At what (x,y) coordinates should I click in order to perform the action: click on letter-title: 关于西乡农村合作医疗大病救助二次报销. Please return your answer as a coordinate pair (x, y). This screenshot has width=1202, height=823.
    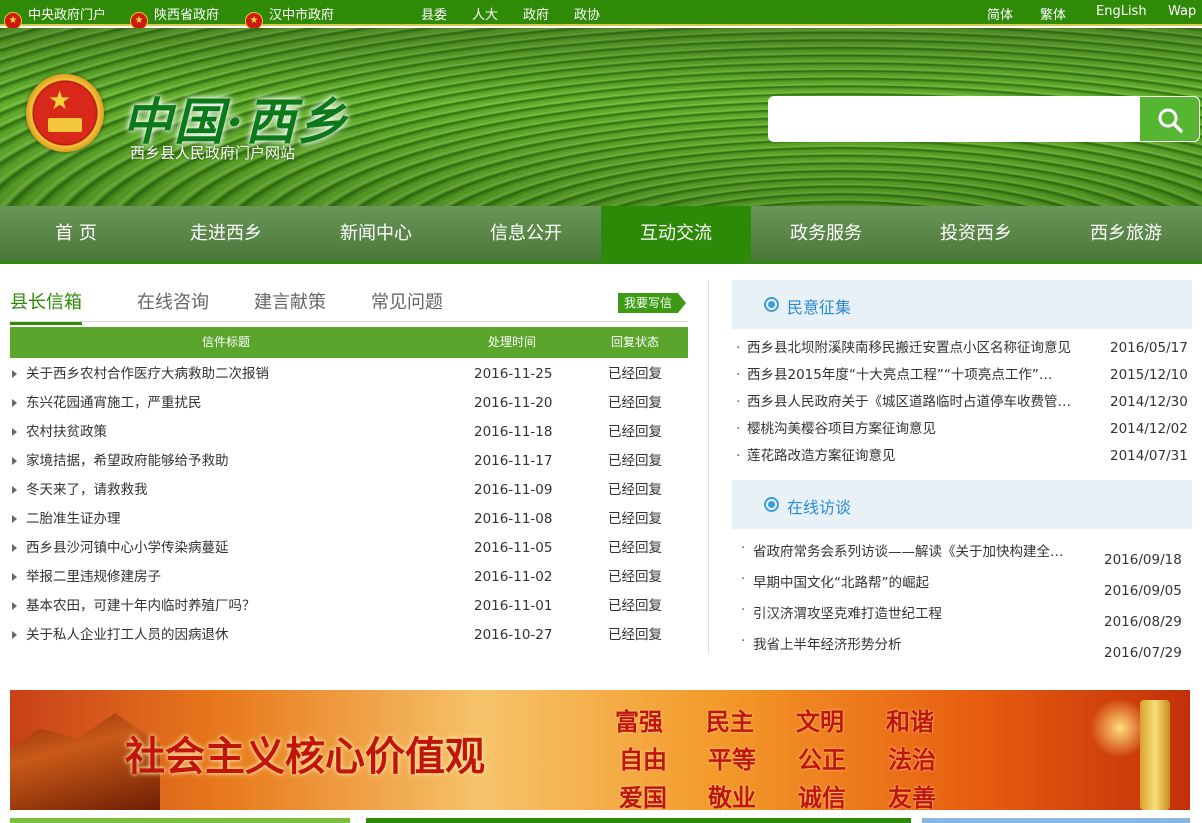
    Looking at the image, I should click on (147, 374).